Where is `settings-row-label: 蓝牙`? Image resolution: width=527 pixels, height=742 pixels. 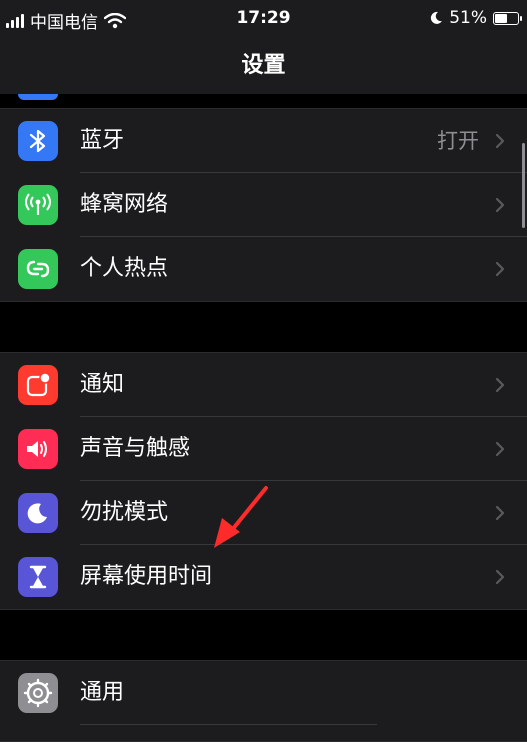
settings-row-label: 蓝牙 is located at coordinates (102, 140).